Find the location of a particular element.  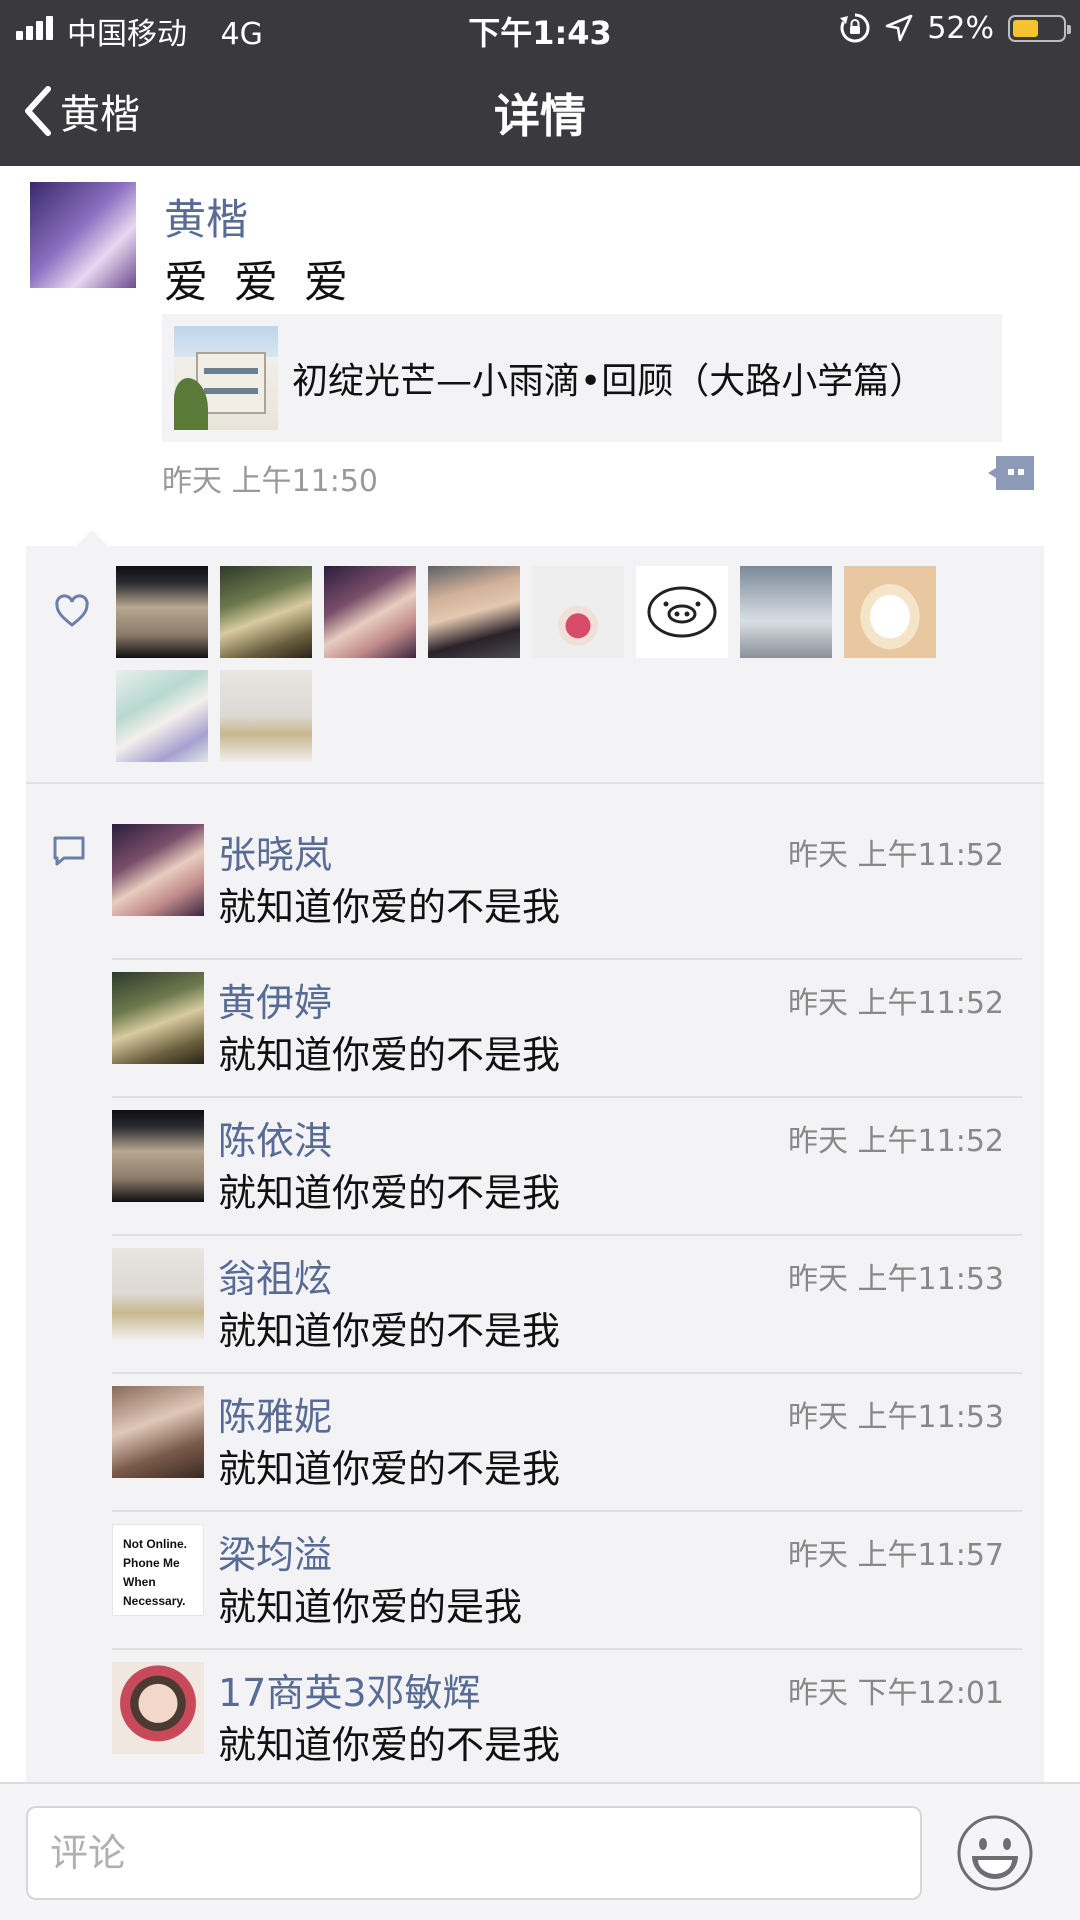

comment-input-bar is located at coordinates (540, 1851).